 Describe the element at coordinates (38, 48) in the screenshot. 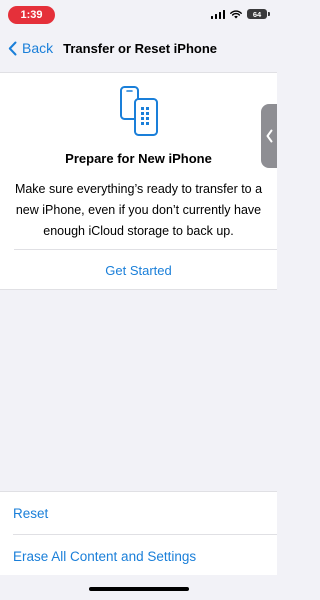

I see `back-label: Back` at that location.